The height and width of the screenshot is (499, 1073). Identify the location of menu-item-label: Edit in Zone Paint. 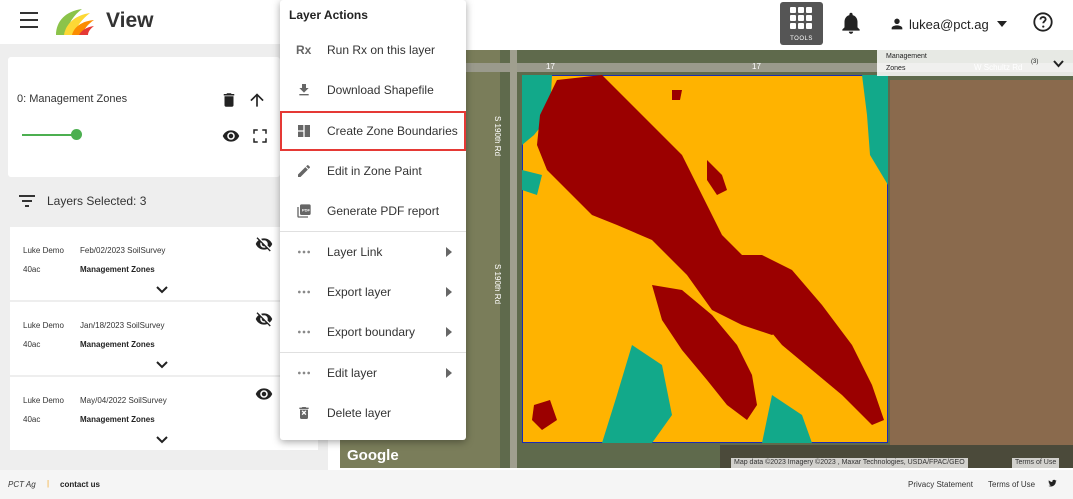
(374, 171).